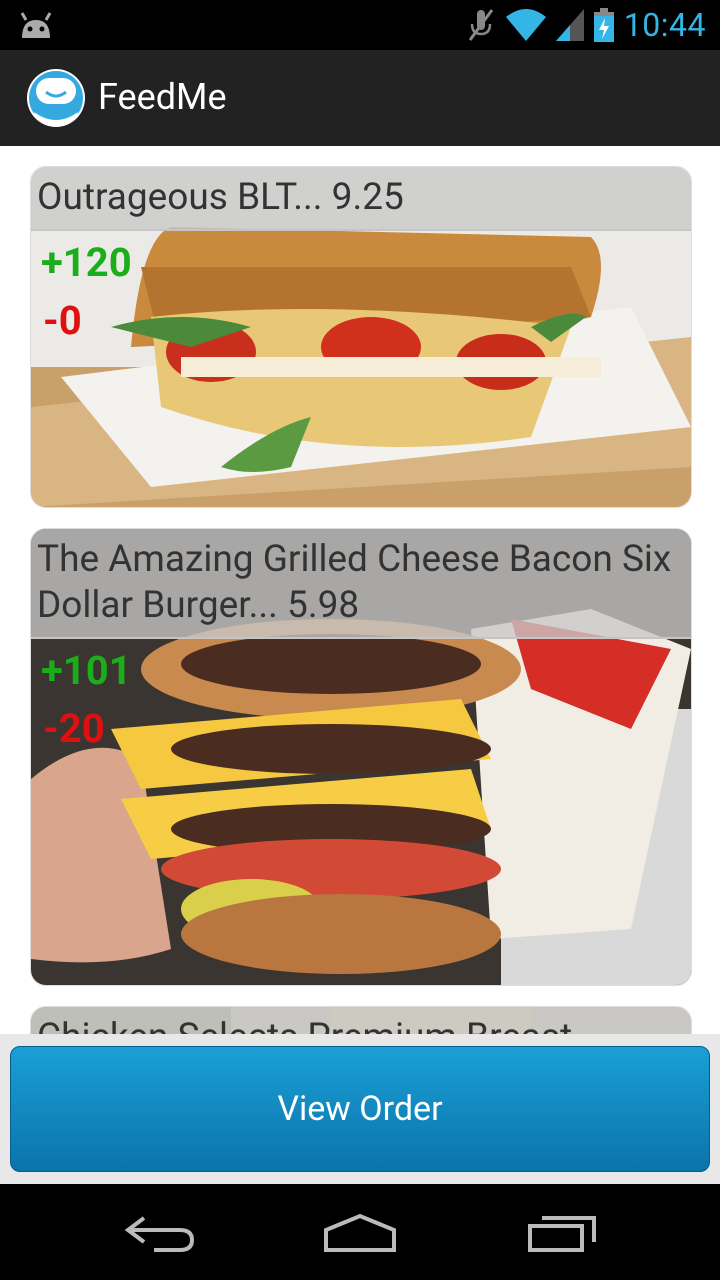 This screenshot has height=1280, width=720. I want to click on downvote-count: -20, so click(74, 728).